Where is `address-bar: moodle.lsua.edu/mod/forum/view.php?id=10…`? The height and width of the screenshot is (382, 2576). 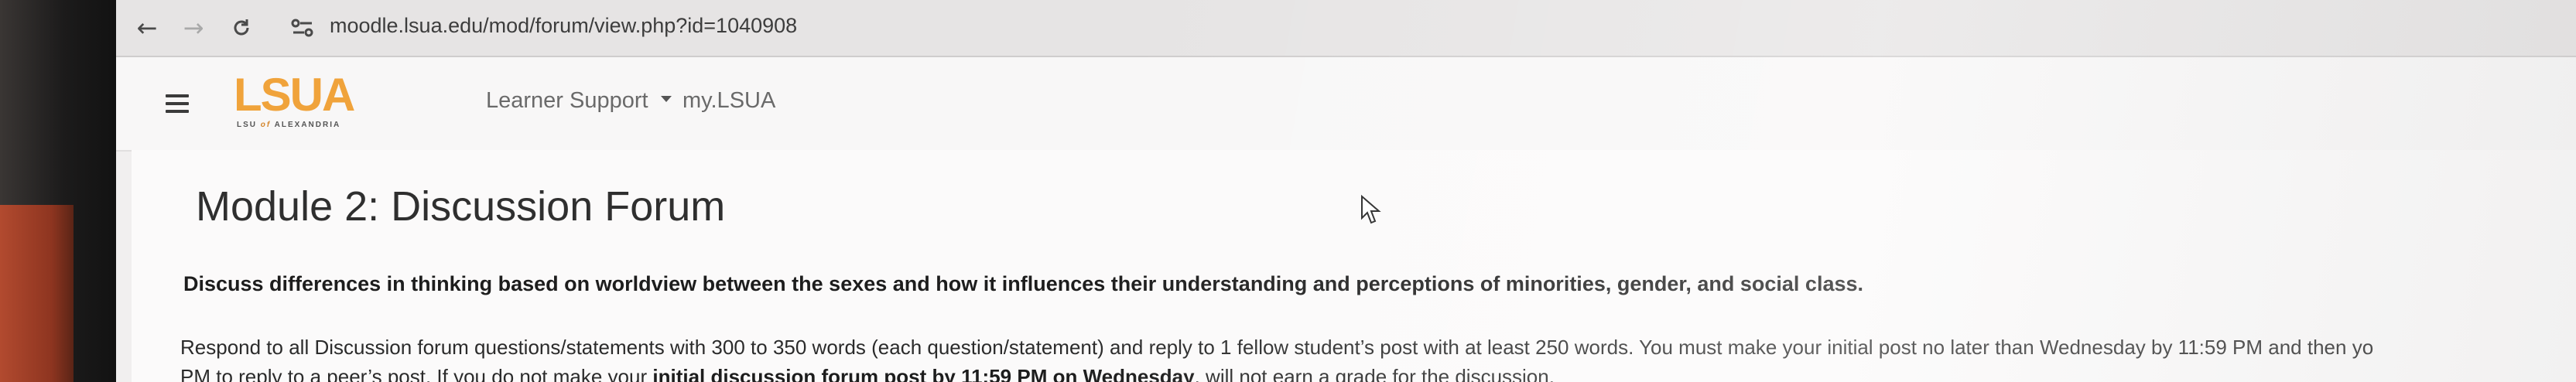
address-bar: moodle.lsua.edu/mod/forum/view.php?id=10… is located at coordinates (563, 26).